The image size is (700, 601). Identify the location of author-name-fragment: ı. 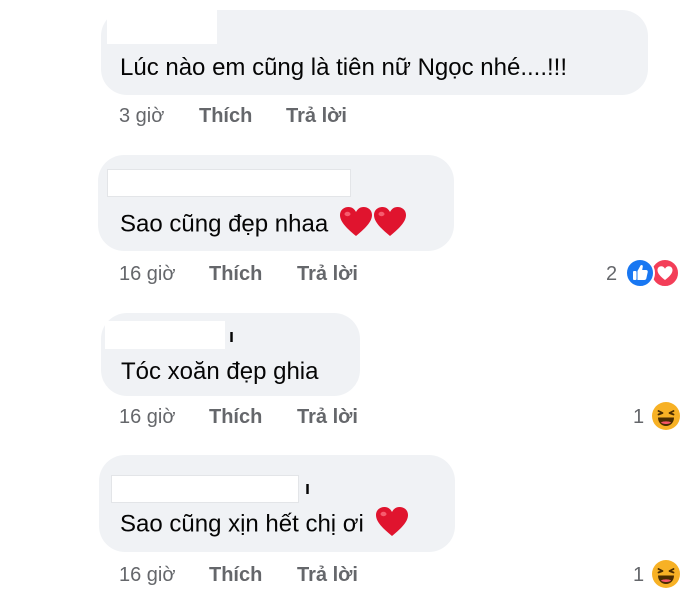
(307, 488).